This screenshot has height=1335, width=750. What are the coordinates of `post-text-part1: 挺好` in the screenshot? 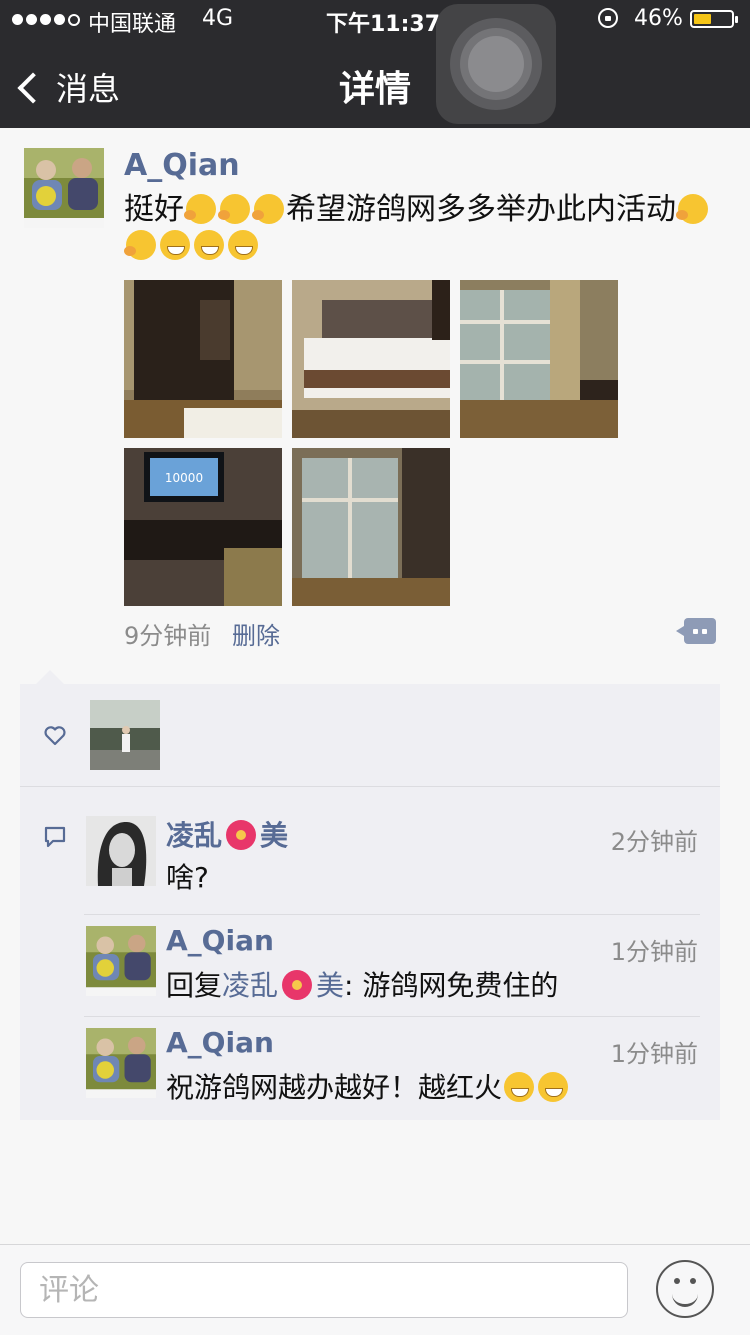 It's located at (154, 209).